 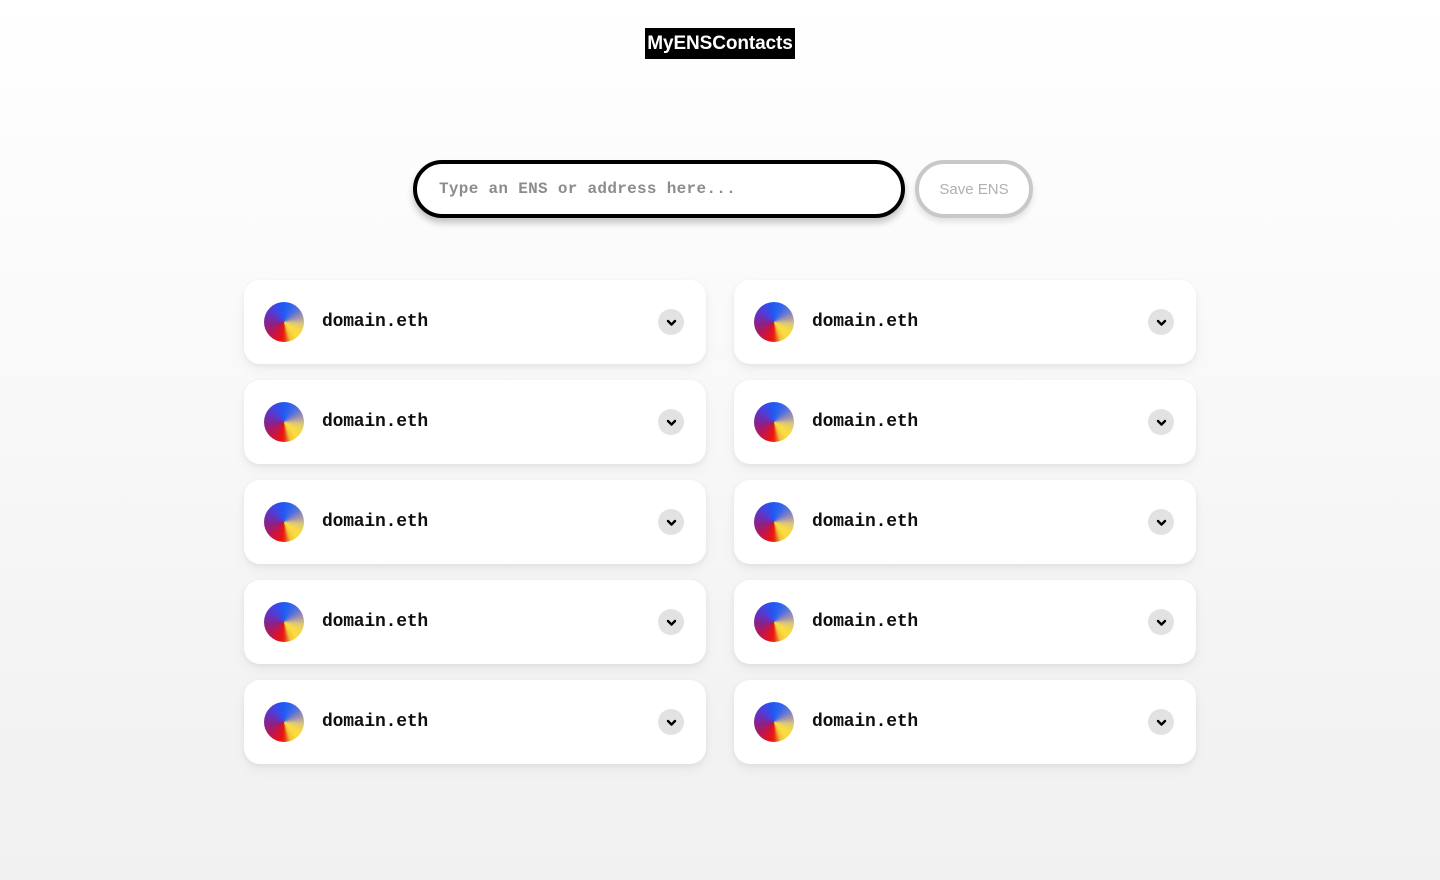 I want to click on app-header: MyENSContacts, so click(x=720, y=30).